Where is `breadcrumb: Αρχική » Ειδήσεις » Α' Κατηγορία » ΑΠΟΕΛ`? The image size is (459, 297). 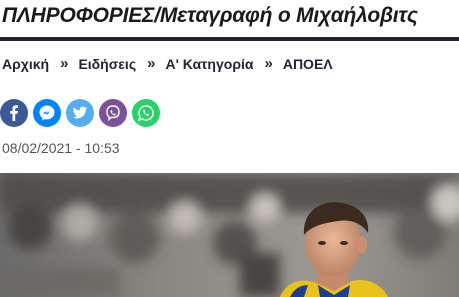 breadcrumb: Αρχική » Ειδήσεις » Α' Κατηγορία » ΑΠΟΕΛ is located at coordinates (167, 63).